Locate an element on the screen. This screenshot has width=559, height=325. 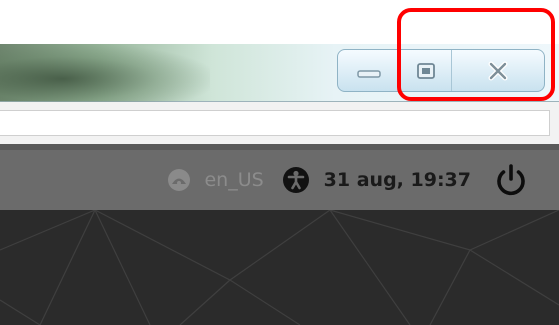
power-icon is located at coordinates (511, 180).